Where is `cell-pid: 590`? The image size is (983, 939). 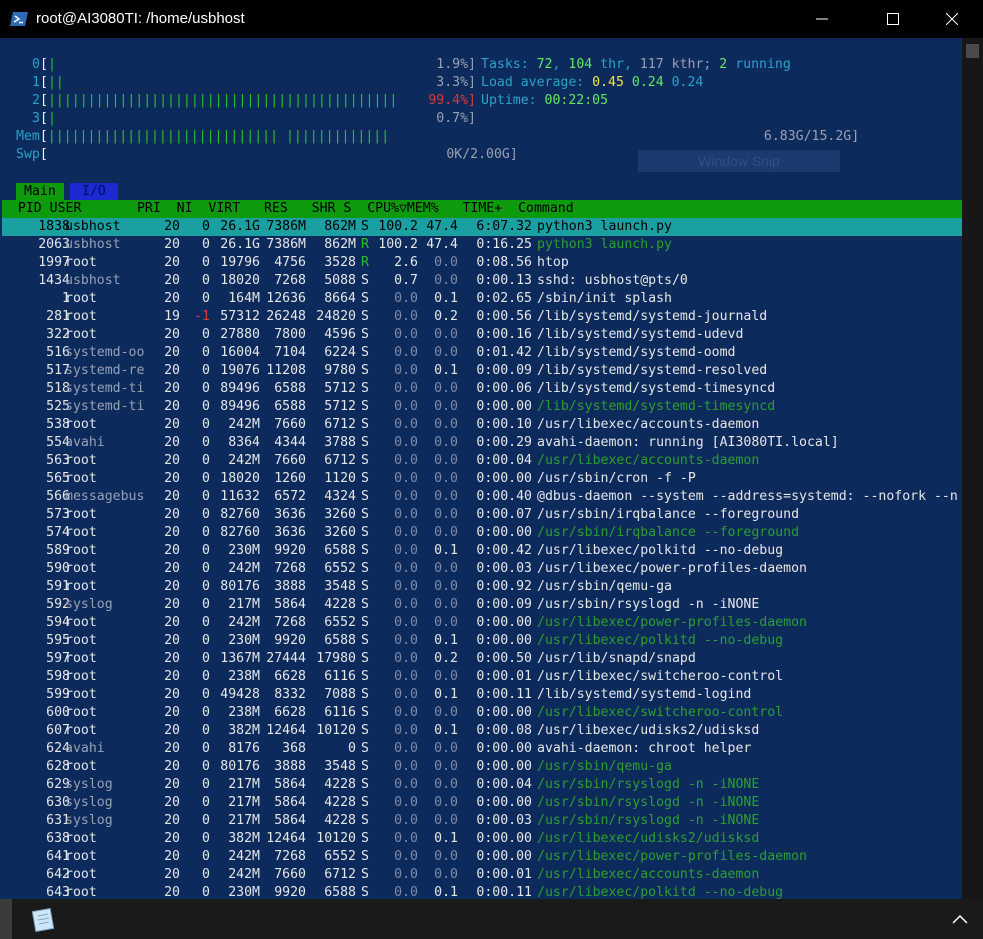
cell-pid: 590 is located at coordinates (58, 568).